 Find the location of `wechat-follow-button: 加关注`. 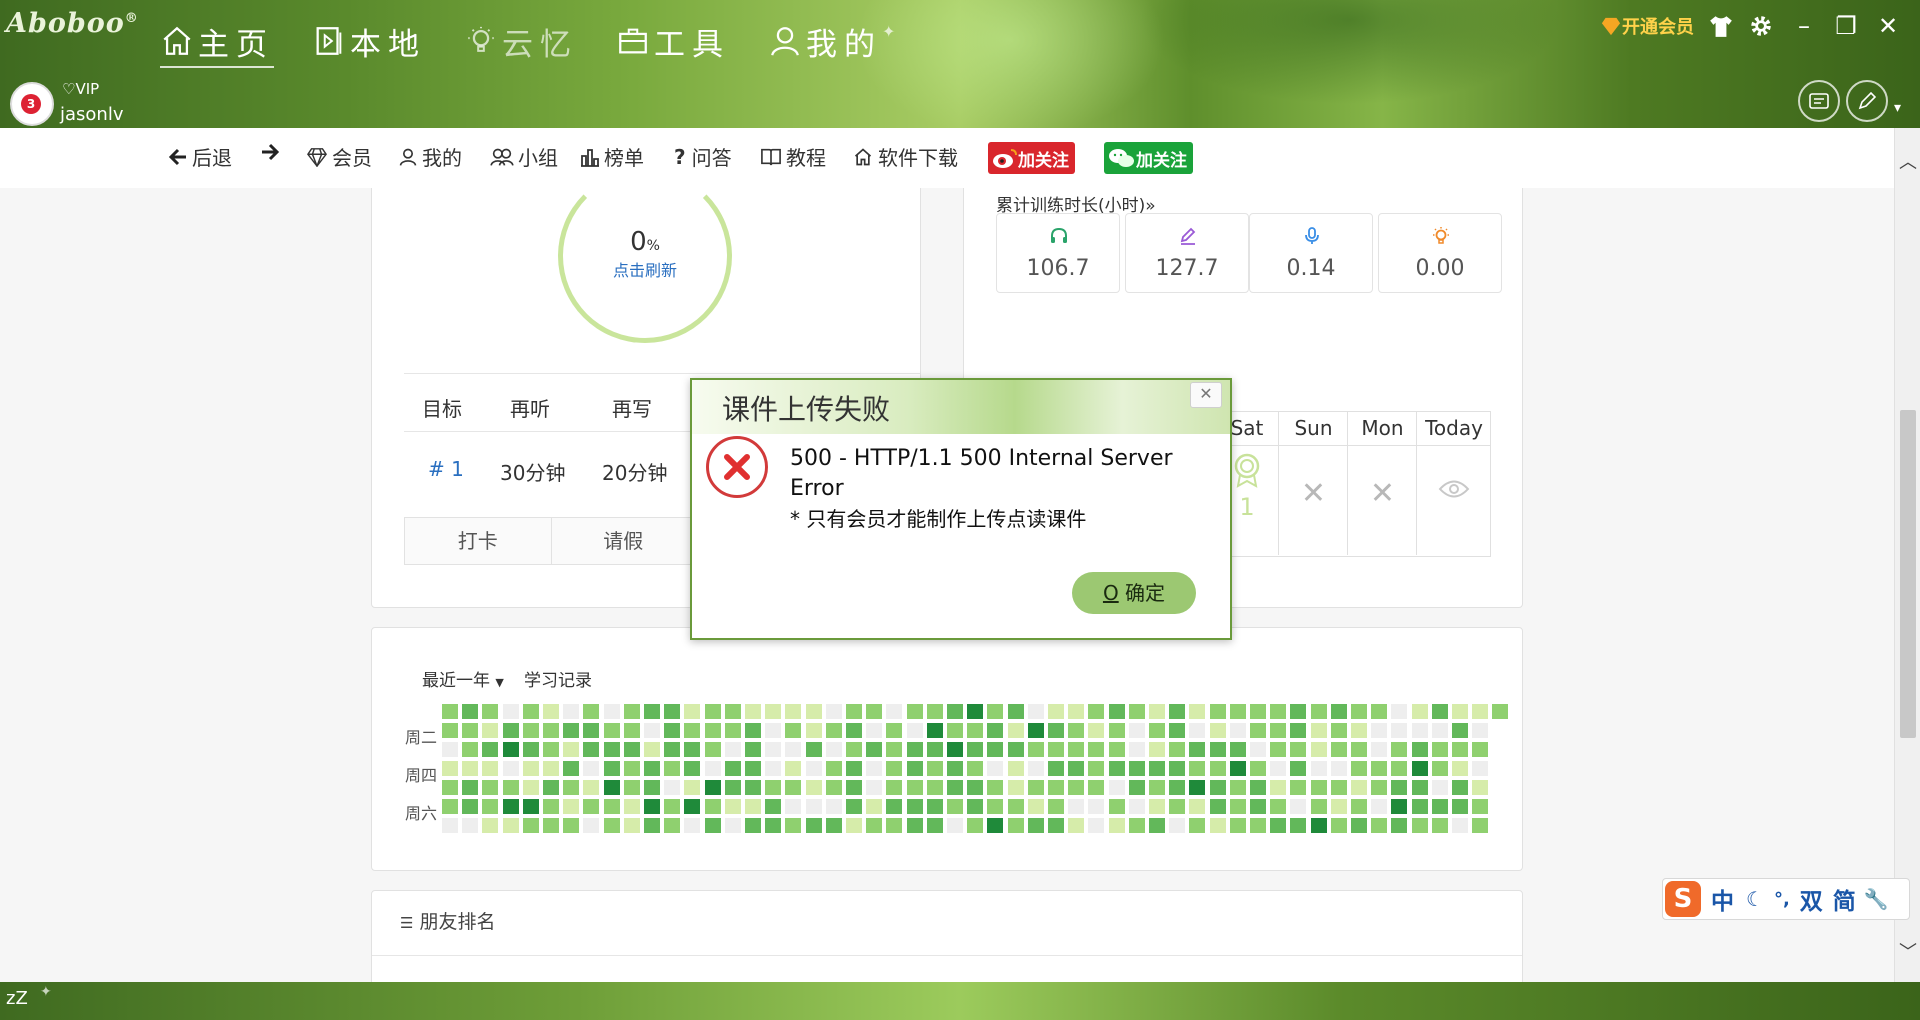

wechat-follow-button: 加关注 is located at coordinates (1148, 158).